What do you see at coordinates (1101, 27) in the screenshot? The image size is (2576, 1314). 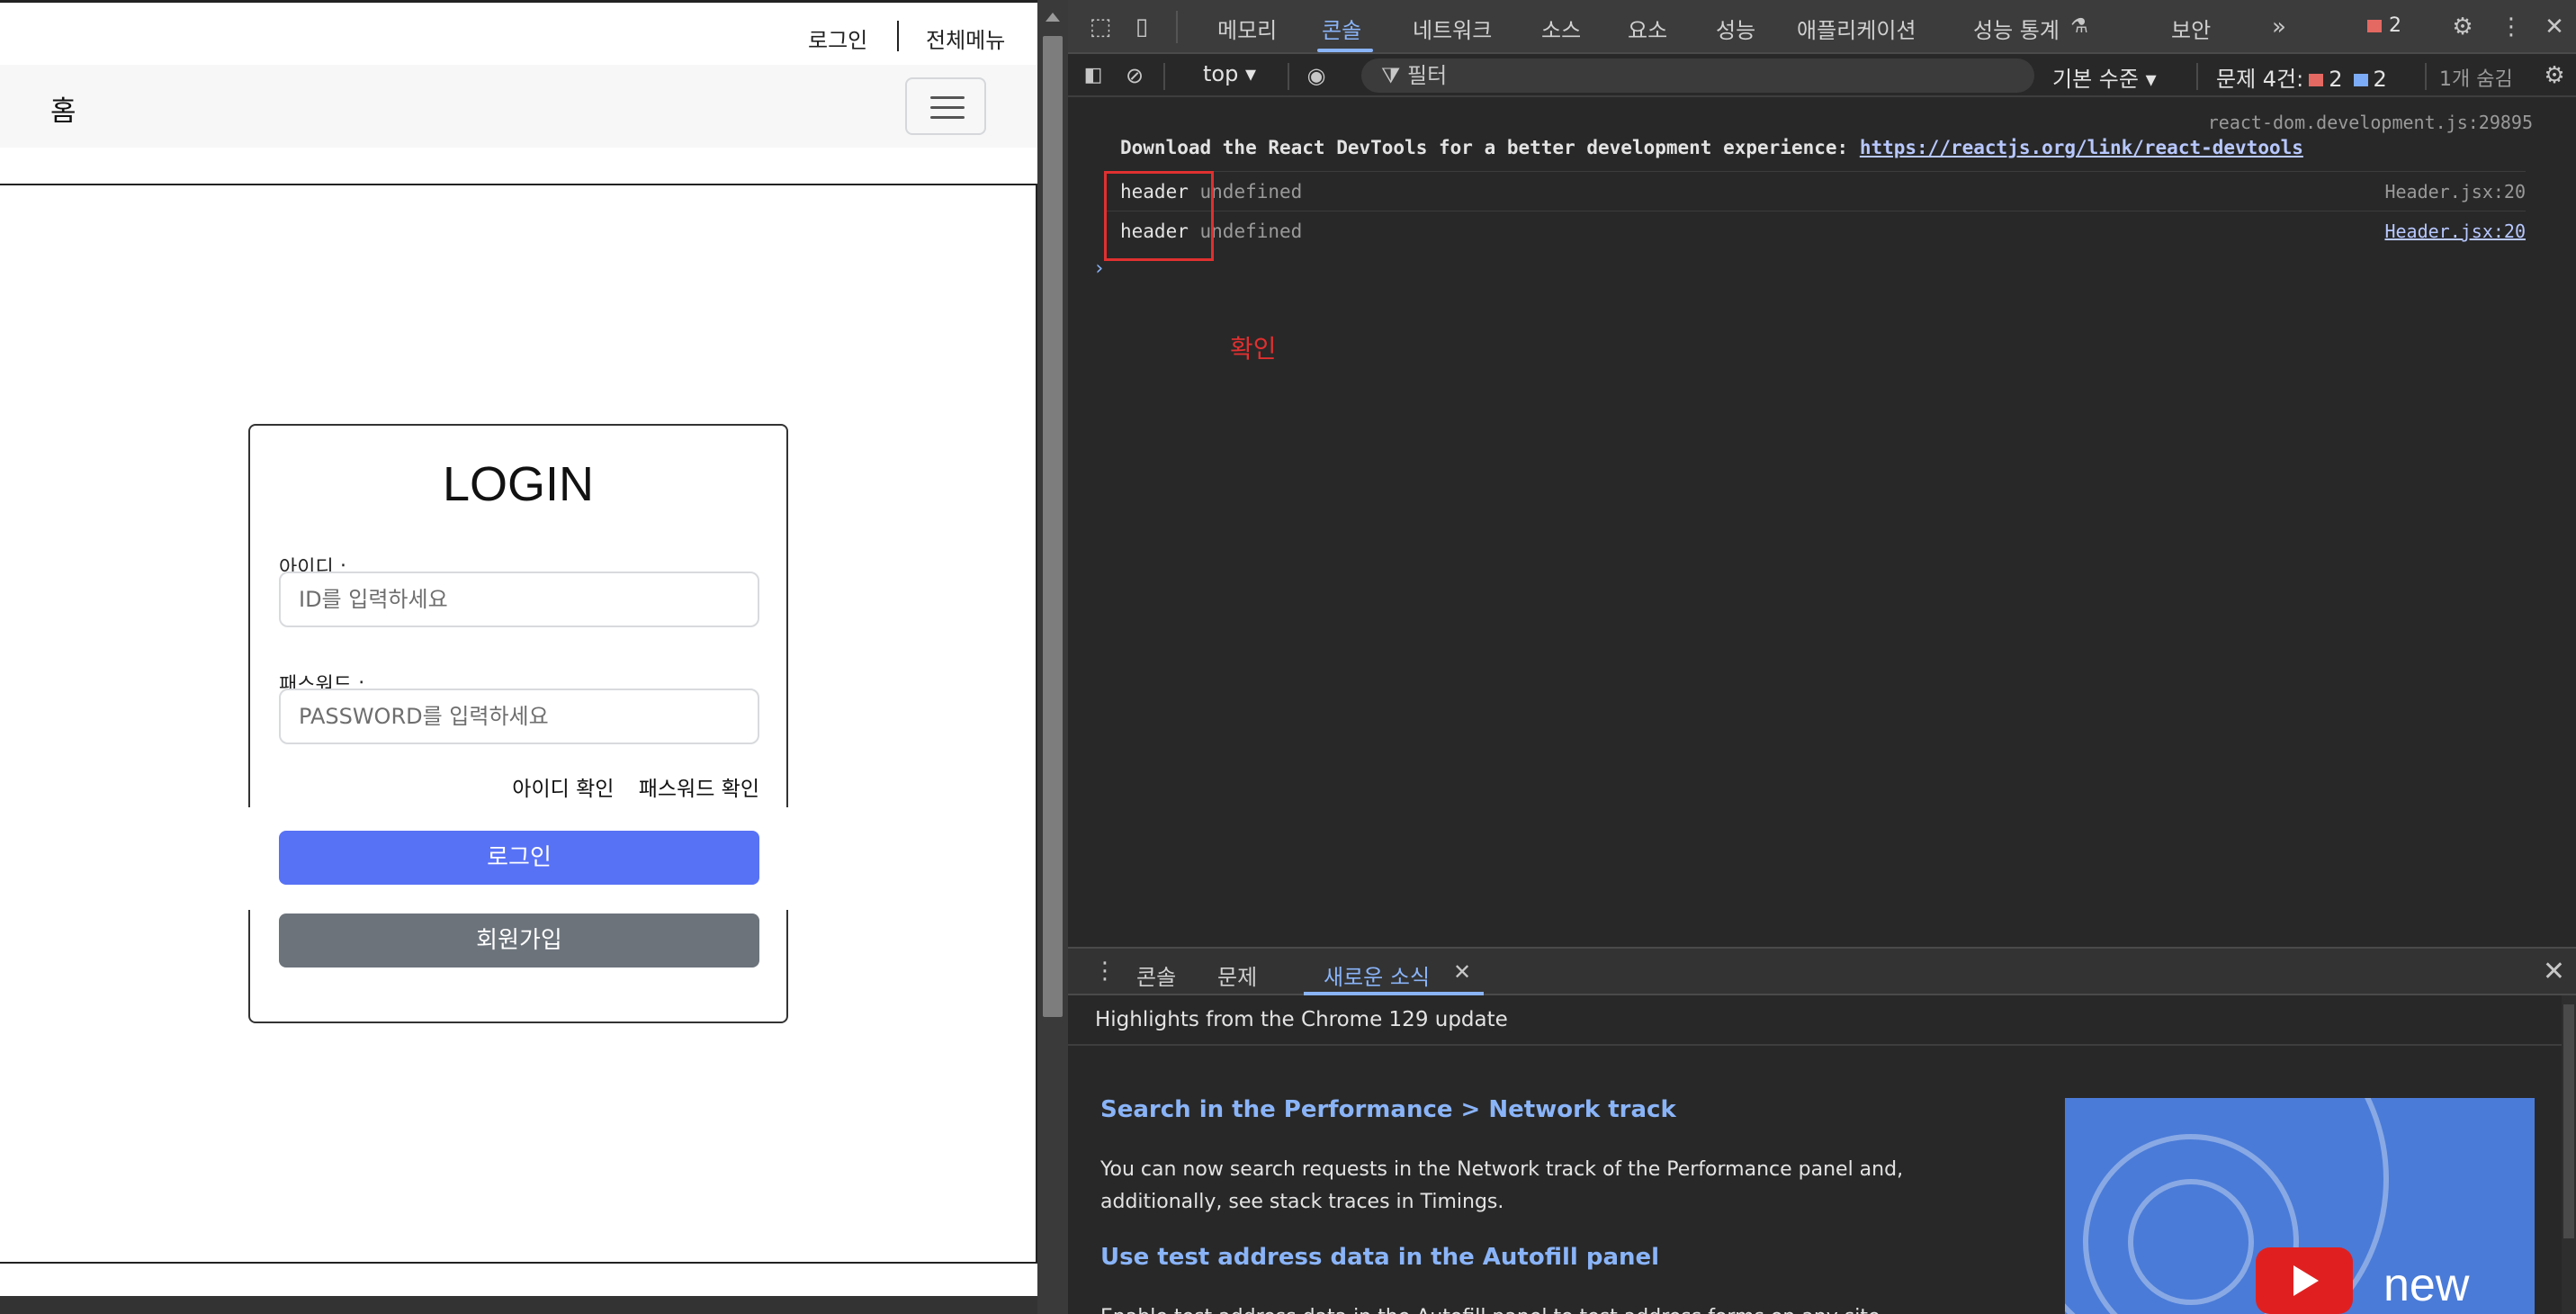 I see `inspect-element-icon: ⬚` at bounding box center [1101, 27].